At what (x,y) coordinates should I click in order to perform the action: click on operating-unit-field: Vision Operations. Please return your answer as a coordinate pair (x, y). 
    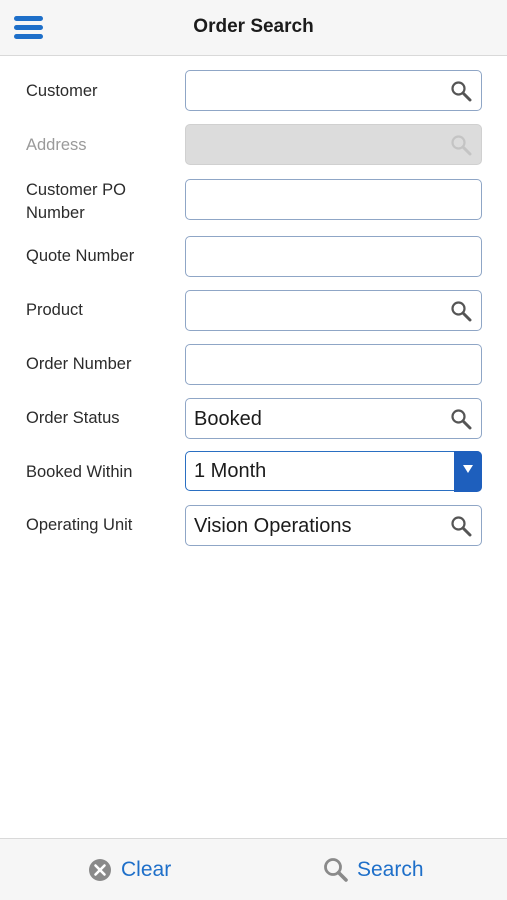
    Looking at the image, I should click on (333, 525).